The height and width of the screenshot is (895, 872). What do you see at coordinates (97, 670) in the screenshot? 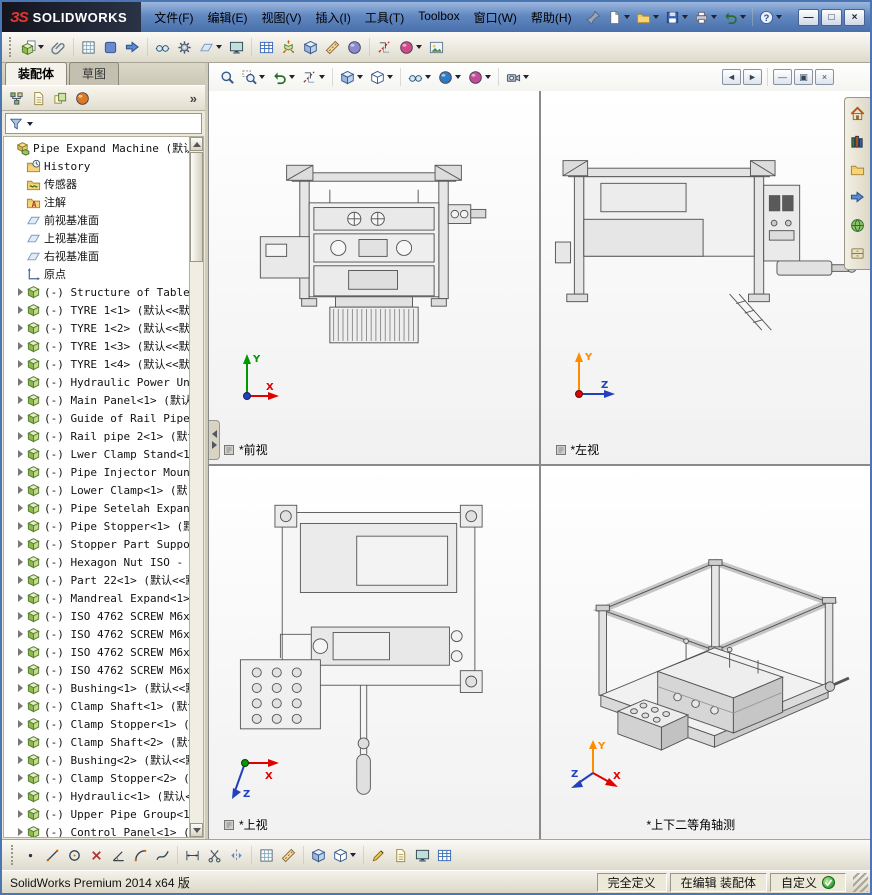
I see `tree-item-29: (-) ISO 4762 SCREW M6x1` at bounding box center [97, 670].